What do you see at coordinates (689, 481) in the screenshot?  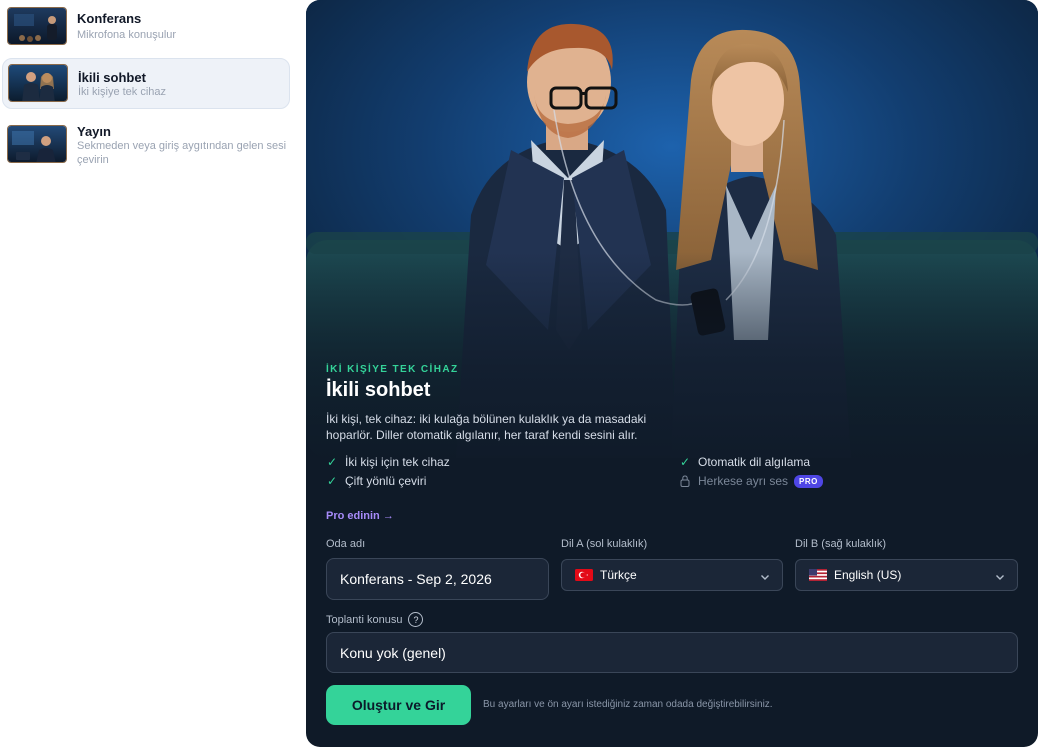 I see `lock-icon` at bounding box center [689, 481].